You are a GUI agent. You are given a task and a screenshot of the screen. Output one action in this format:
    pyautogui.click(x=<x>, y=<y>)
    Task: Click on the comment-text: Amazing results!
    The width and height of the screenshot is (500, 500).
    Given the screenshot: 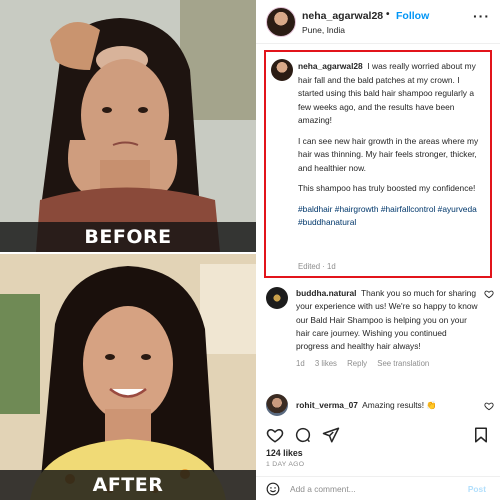 What is the action you would take?
    pyautogui.click(x=393, y=405)
    